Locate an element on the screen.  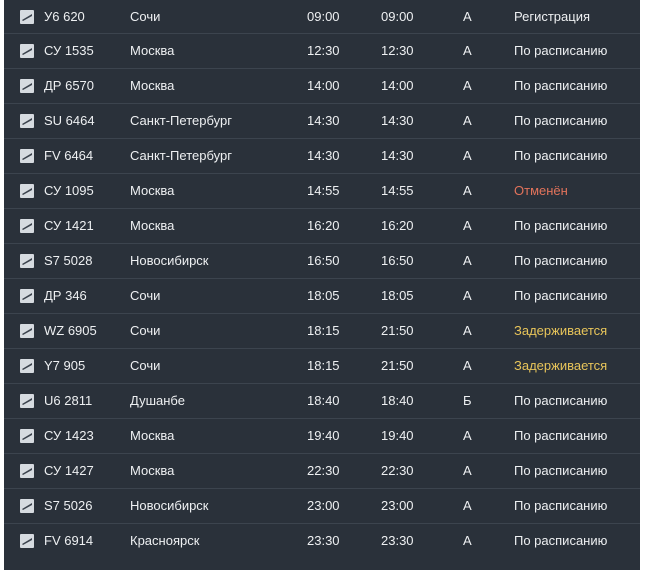
actual-time: 23:30 is located at coordinates (397, 540).